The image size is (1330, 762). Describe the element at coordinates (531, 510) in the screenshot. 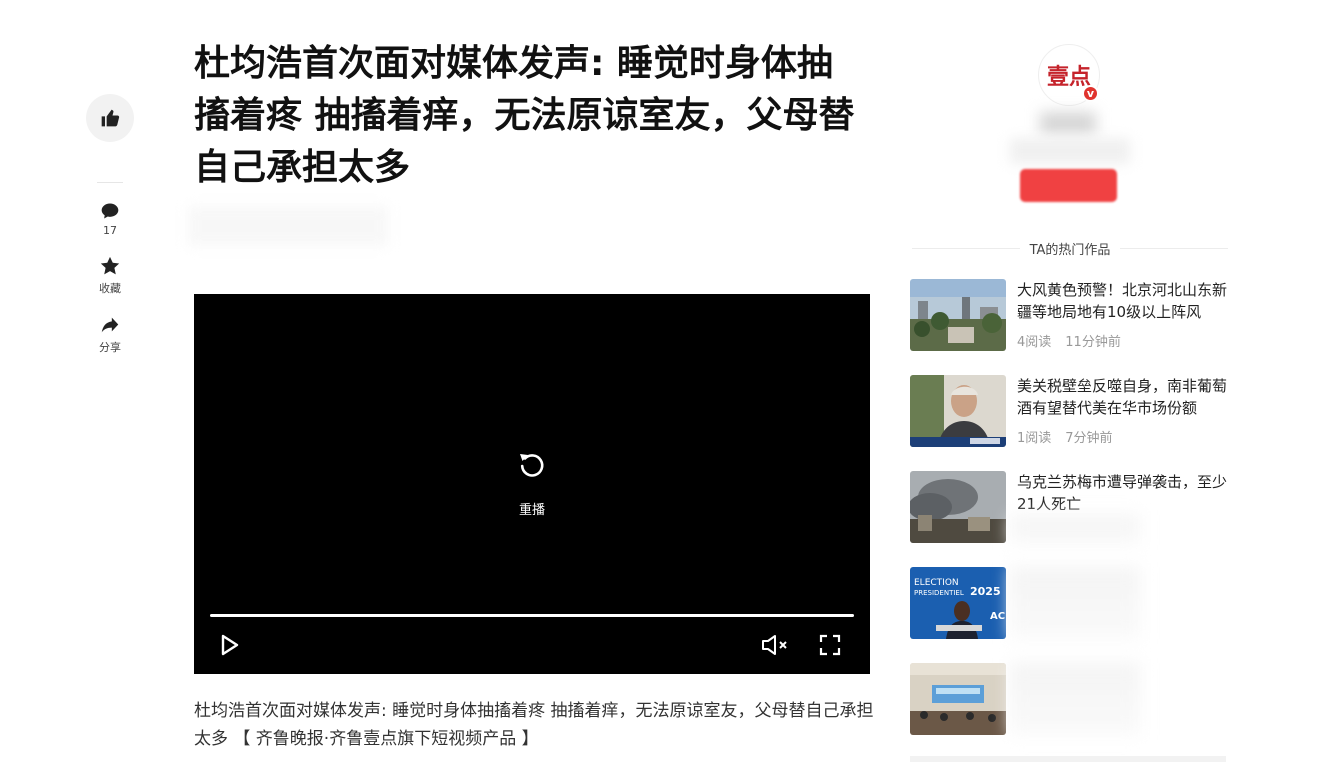

I see `replay-label: 重播` at that location.